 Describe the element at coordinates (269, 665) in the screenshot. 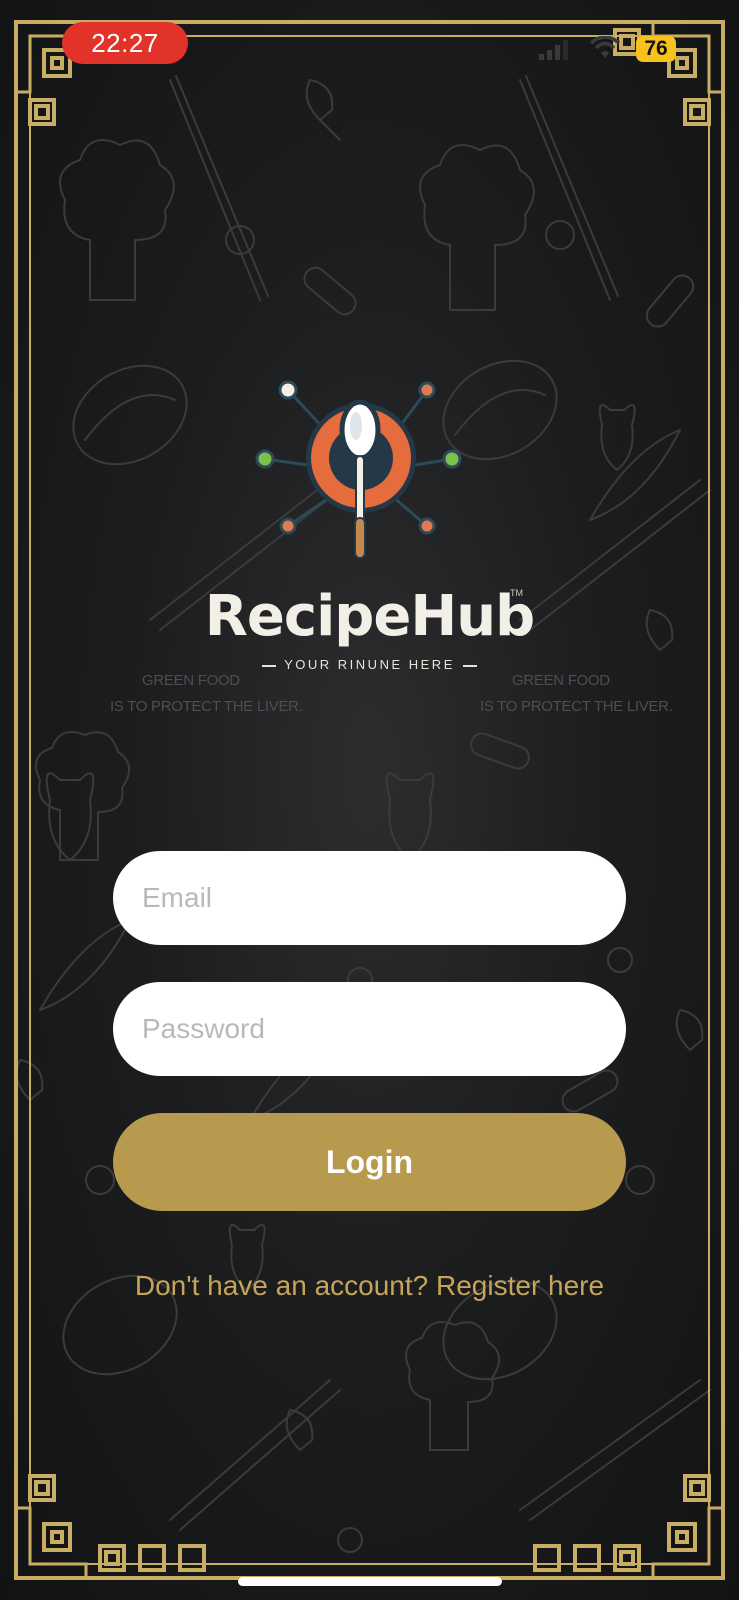

I see `tagline-dash-left` at that location.